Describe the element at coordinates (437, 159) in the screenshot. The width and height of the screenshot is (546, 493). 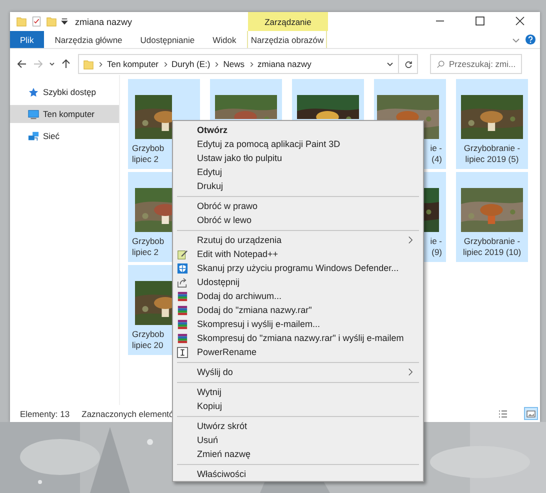
I see `file-name: (4)` at that location.